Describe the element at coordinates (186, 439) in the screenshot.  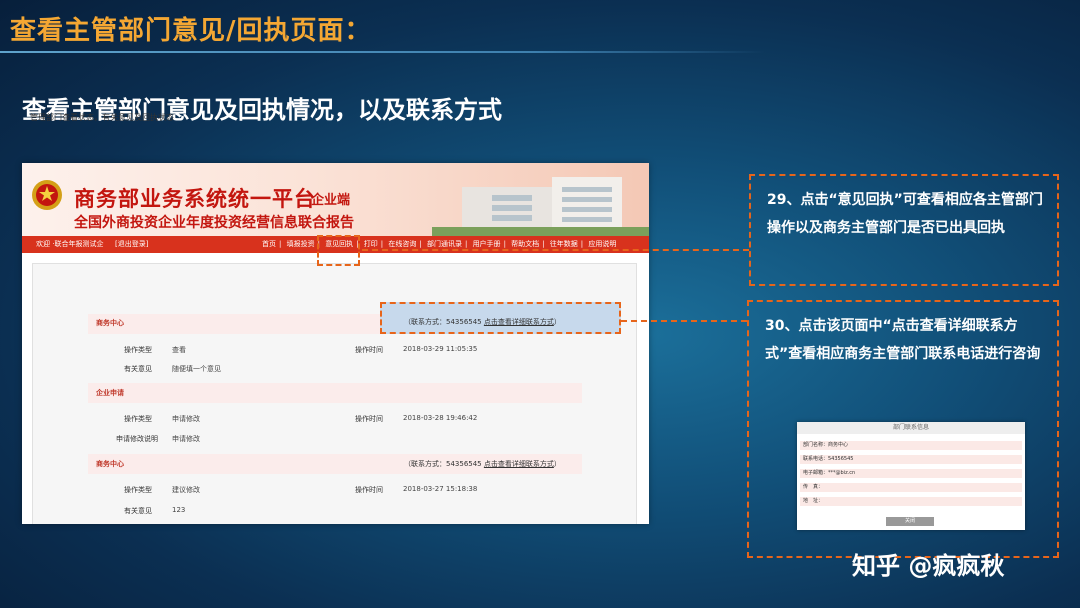
I see `note-value: 申请修改` at that location.